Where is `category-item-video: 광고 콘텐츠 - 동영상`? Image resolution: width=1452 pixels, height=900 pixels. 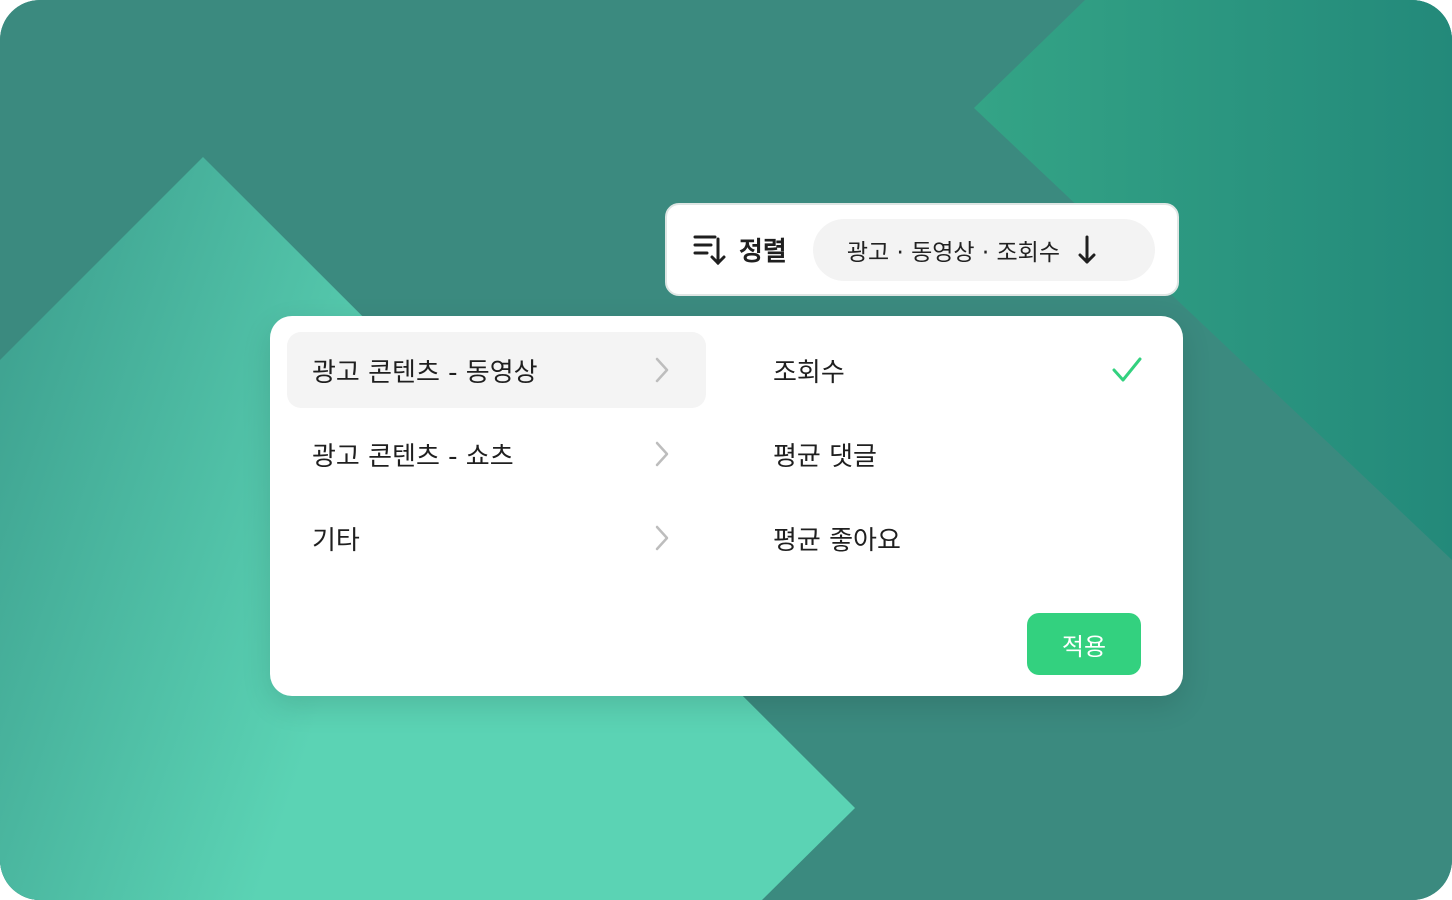
category-item-video: 광고 콘텐츠 - 동영상 is located at coordinates (496, 370).